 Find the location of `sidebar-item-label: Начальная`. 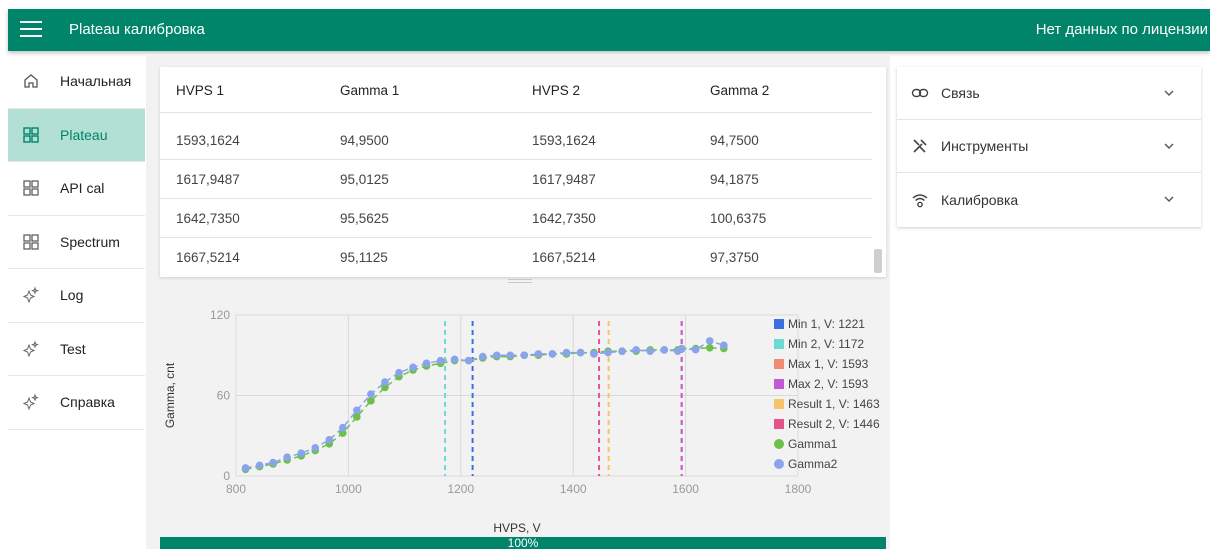

sidebar-item-label: Начальная is located at coordinates (96, 81).